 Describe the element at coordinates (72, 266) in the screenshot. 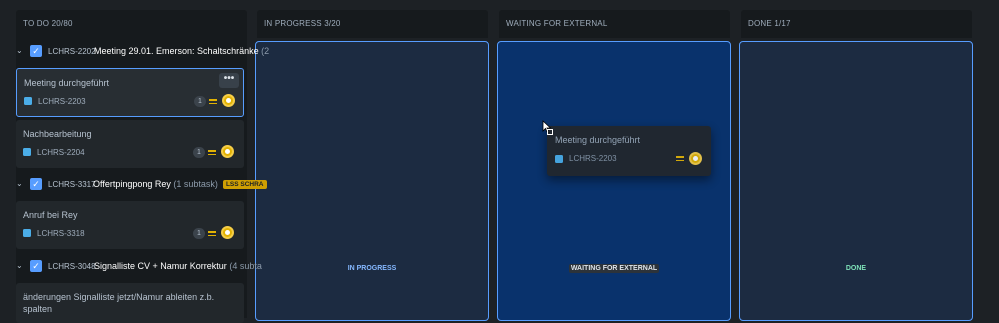

I see `parent-issue-key: LCHRS-3048` at that location.